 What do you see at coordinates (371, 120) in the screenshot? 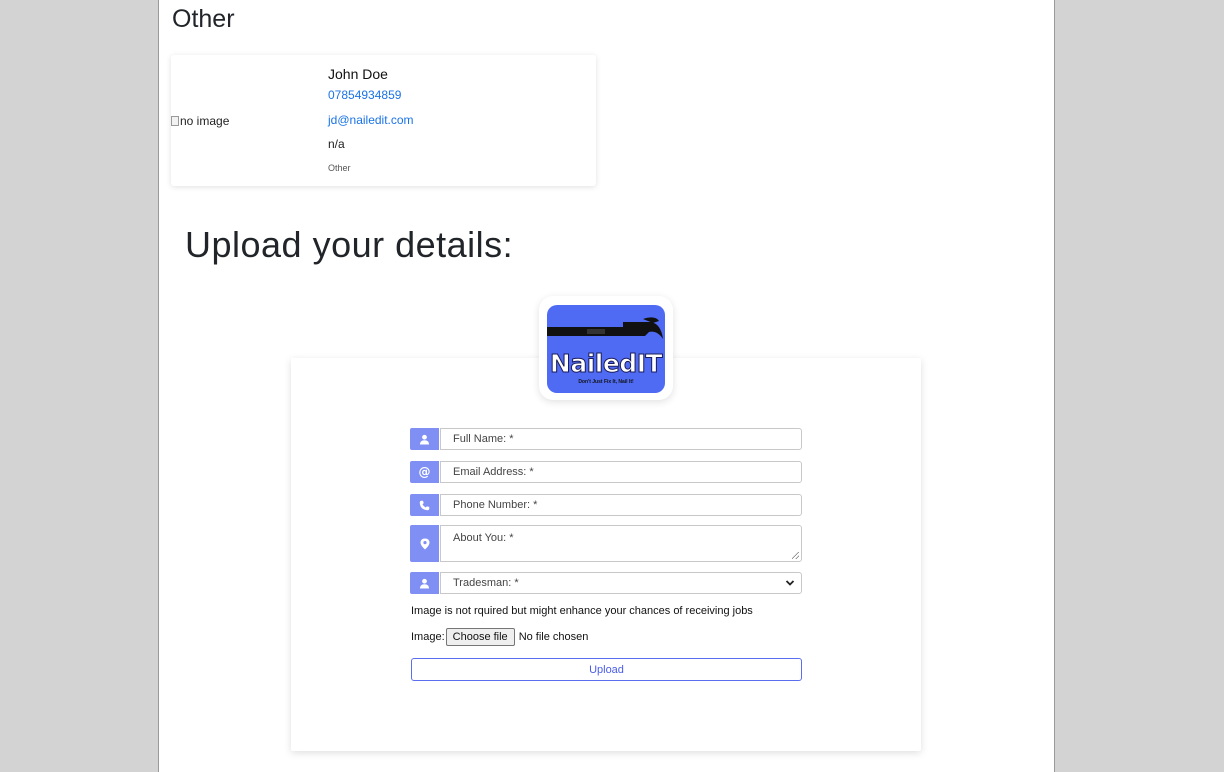
I see `card-email-link: jd@nailedit.com` at bounding box center [371, 120].